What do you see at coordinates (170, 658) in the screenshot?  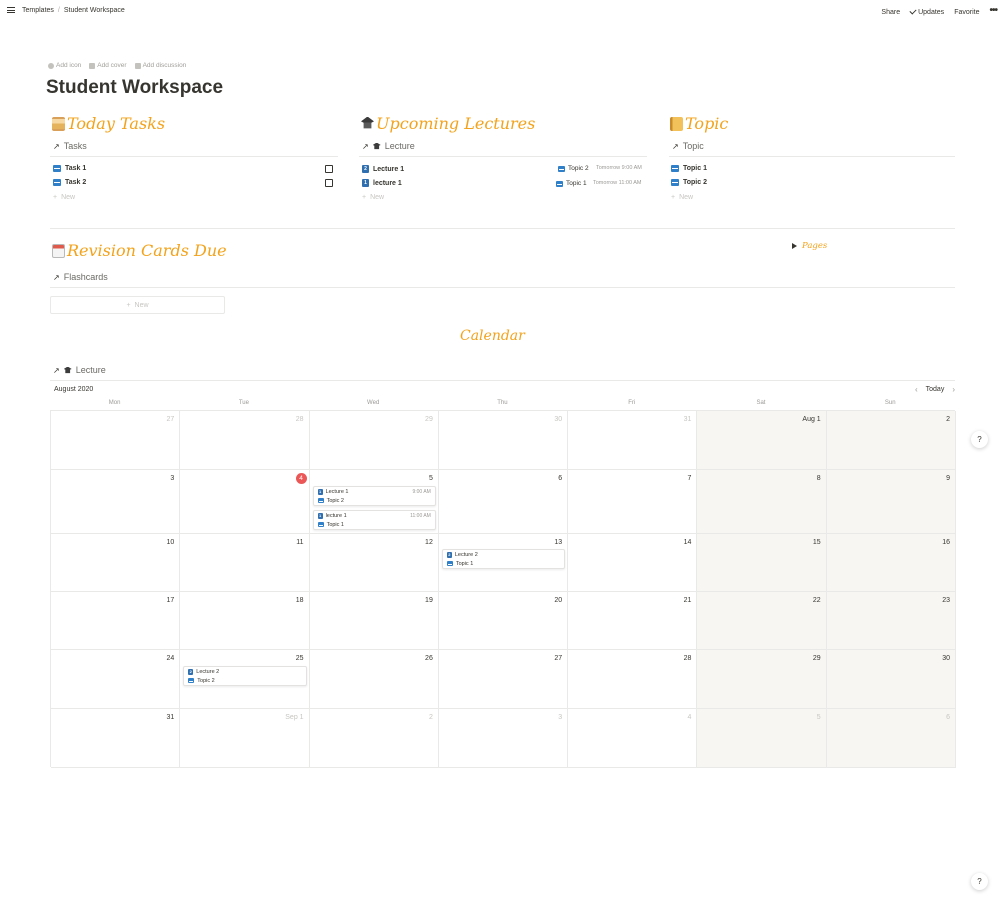 I see `day-number: 24` at bounding box center [170, 658].